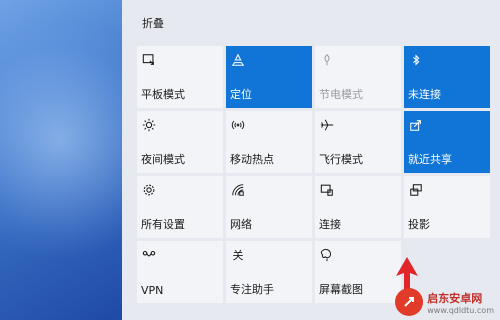 The width and height of the screenshot is (500, 320). I want to click on battery-saver-icon, so click(327, 60).